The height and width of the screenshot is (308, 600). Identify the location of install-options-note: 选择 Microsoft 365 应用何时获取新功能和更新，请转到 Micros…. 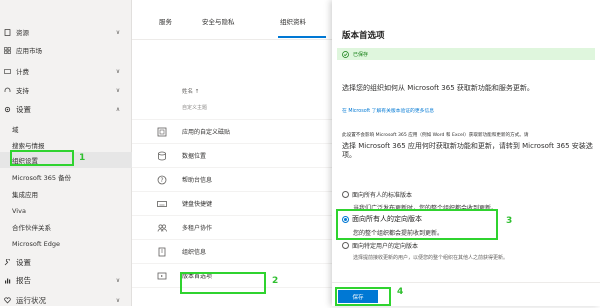
(467, 150).